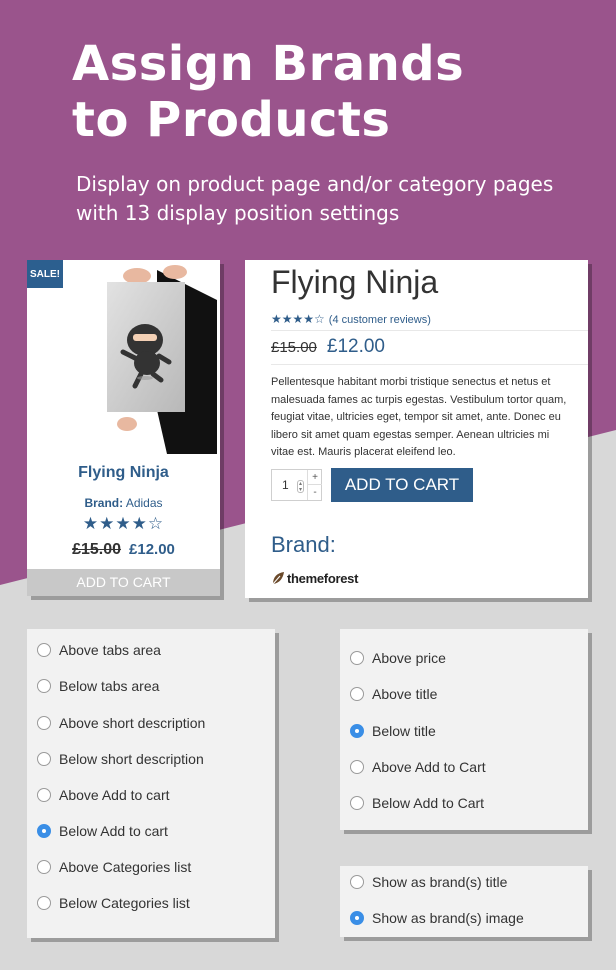  I want to click on option-above-title: Above title, so click(393, 694).